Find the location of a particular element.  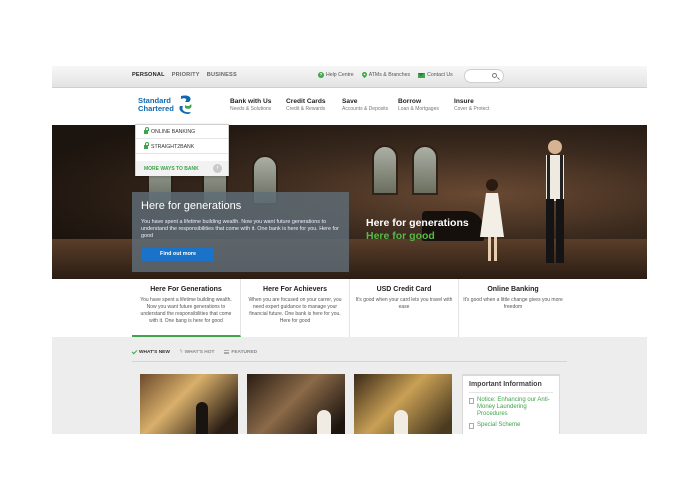

segment-switcher: PERSONAL PRIORITY BUSINESS is located at coordinates (184, 75).